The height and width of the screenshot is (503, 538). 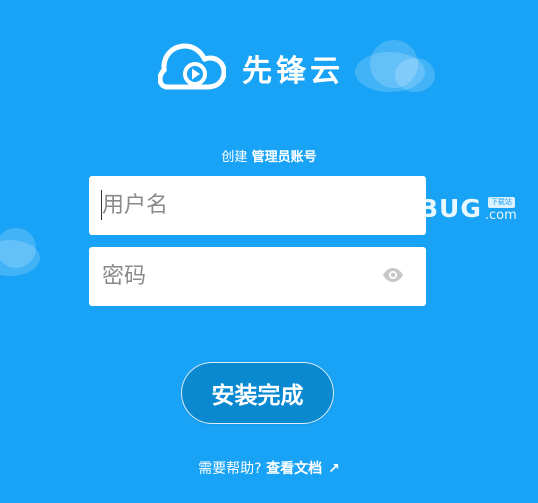 I want to click on eye-icon, so click(x=393, y=275).